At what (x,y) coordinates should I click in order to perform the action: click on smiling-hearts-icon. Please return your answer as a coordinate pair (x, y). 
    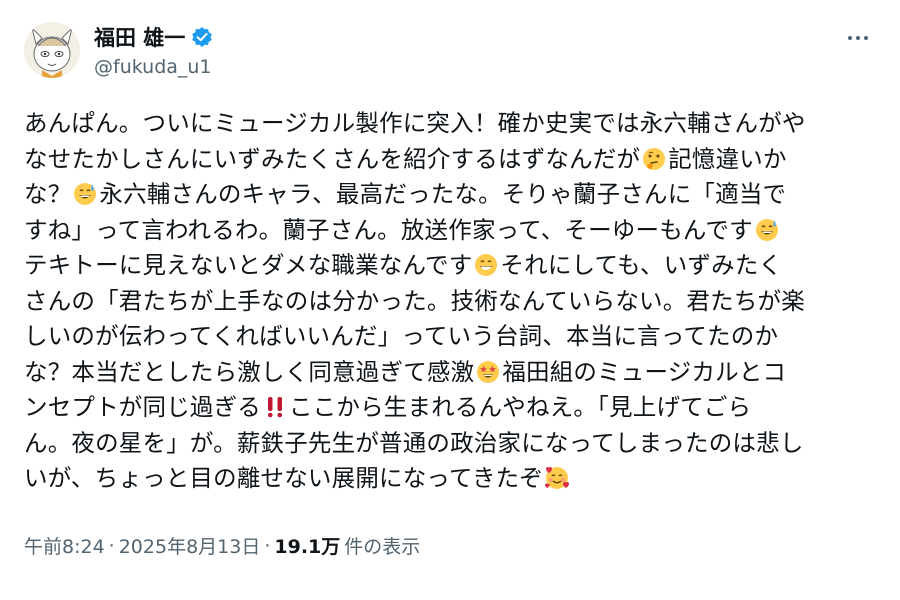
    Looking at the image, I should click on (557, 478).